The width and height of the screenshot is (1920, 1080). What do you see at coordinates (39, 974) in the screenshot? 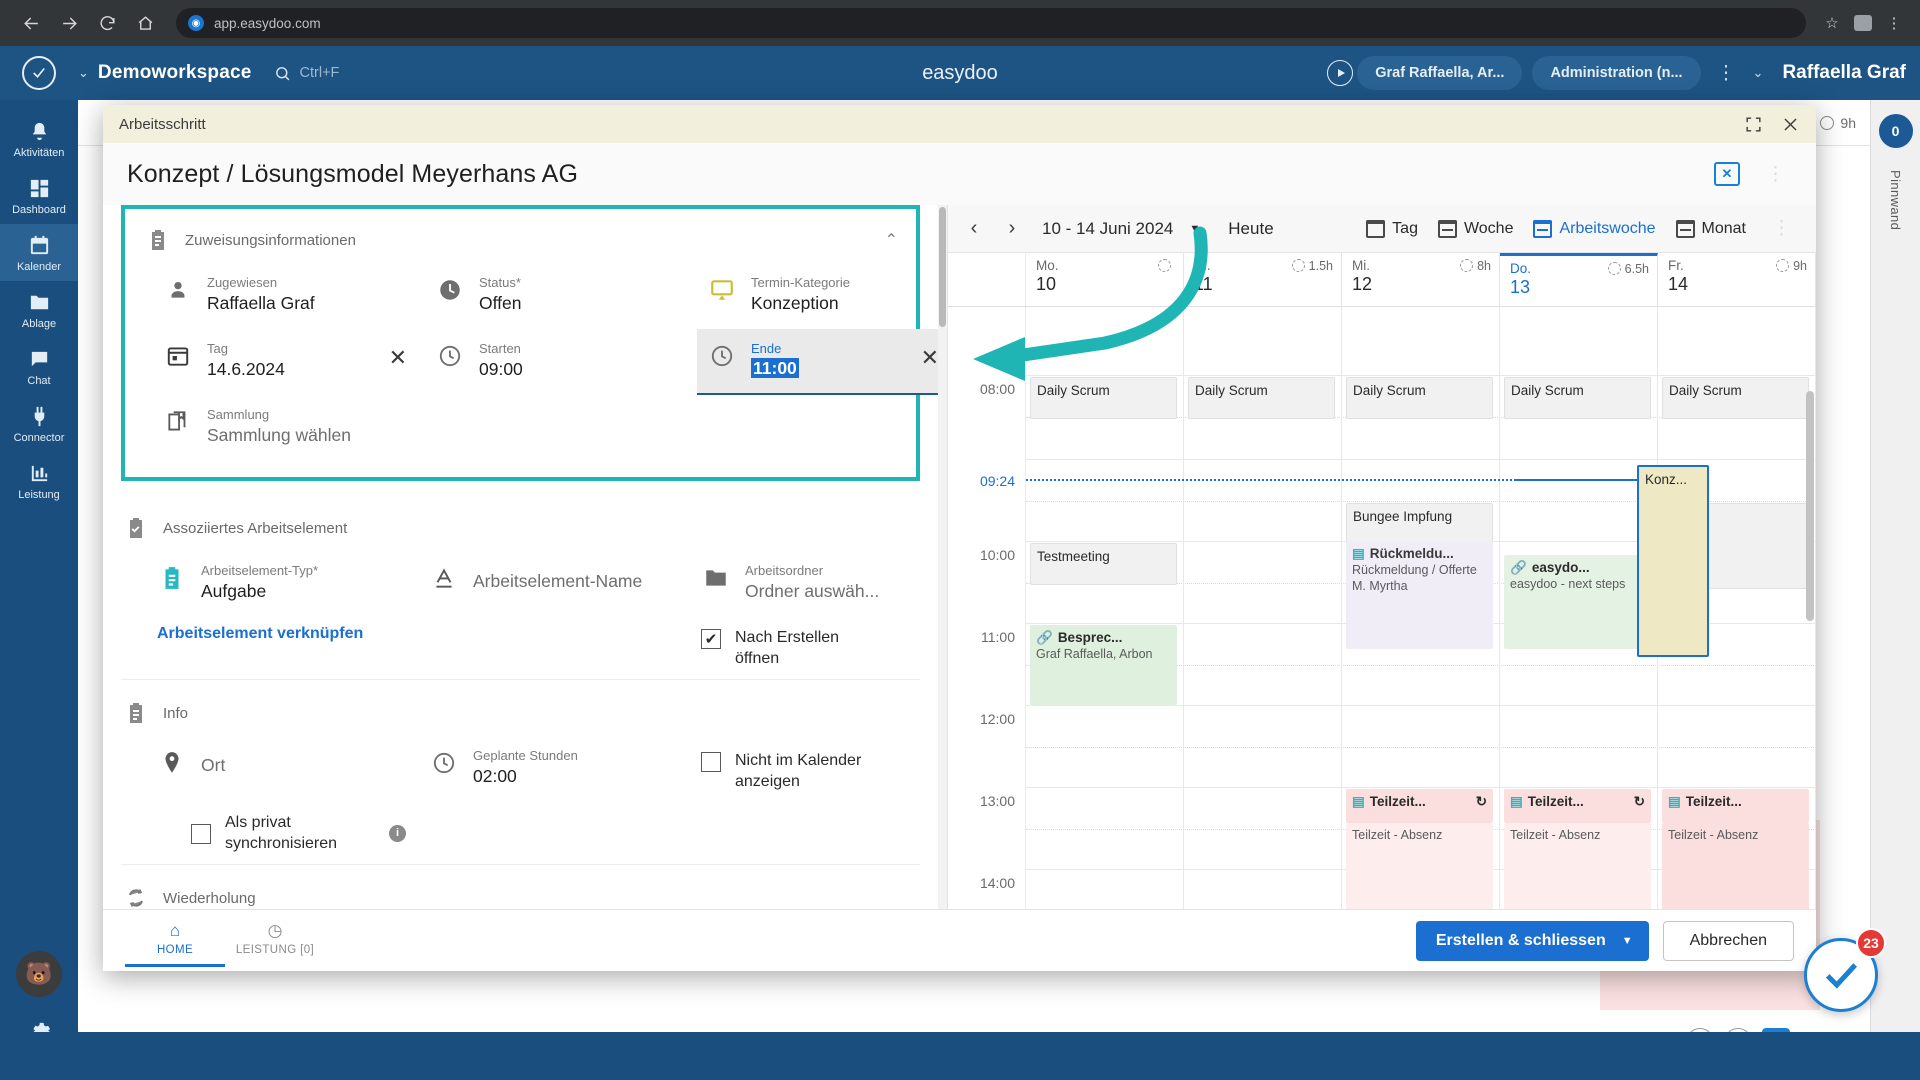
I see `avatar: 🐻` at bounding box center [39, 974].